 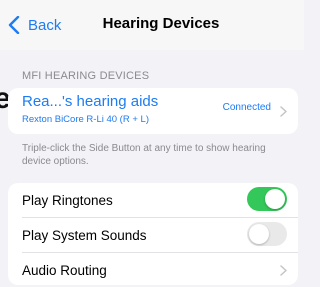 What do you see at coordinates (153, 200) in the screenshot?
I see `play-ringtones-row: Play Ringtones` at bounding box center [153, 200].